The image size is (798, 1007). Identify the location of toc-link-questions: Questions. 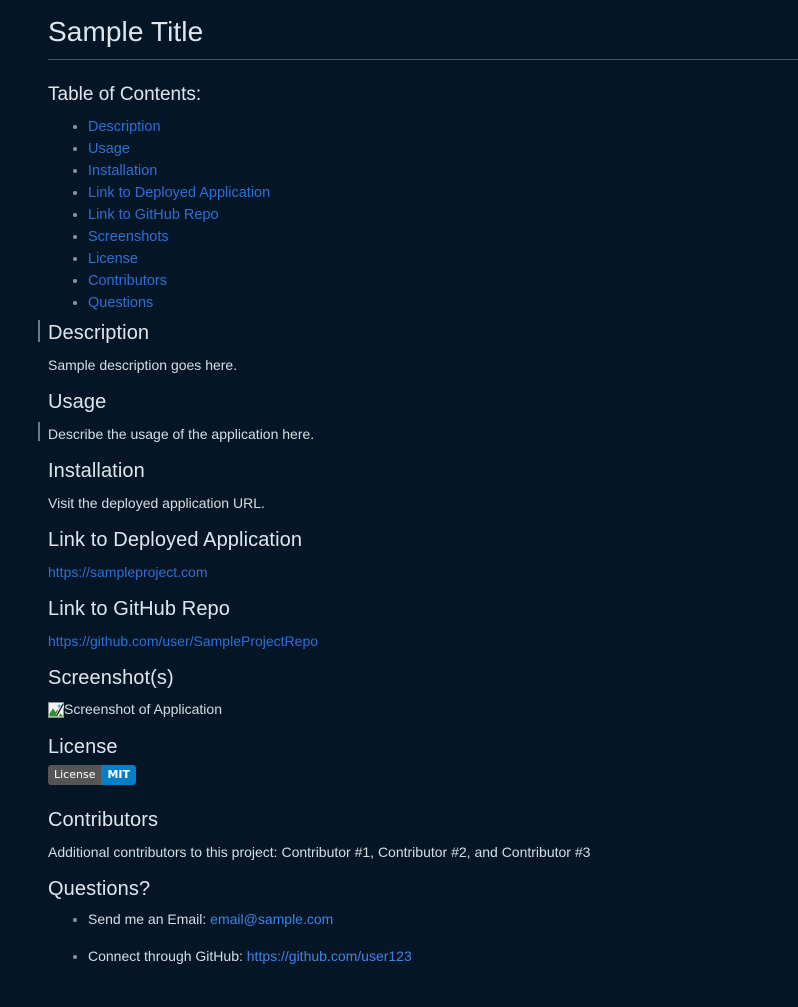
(120, 303).